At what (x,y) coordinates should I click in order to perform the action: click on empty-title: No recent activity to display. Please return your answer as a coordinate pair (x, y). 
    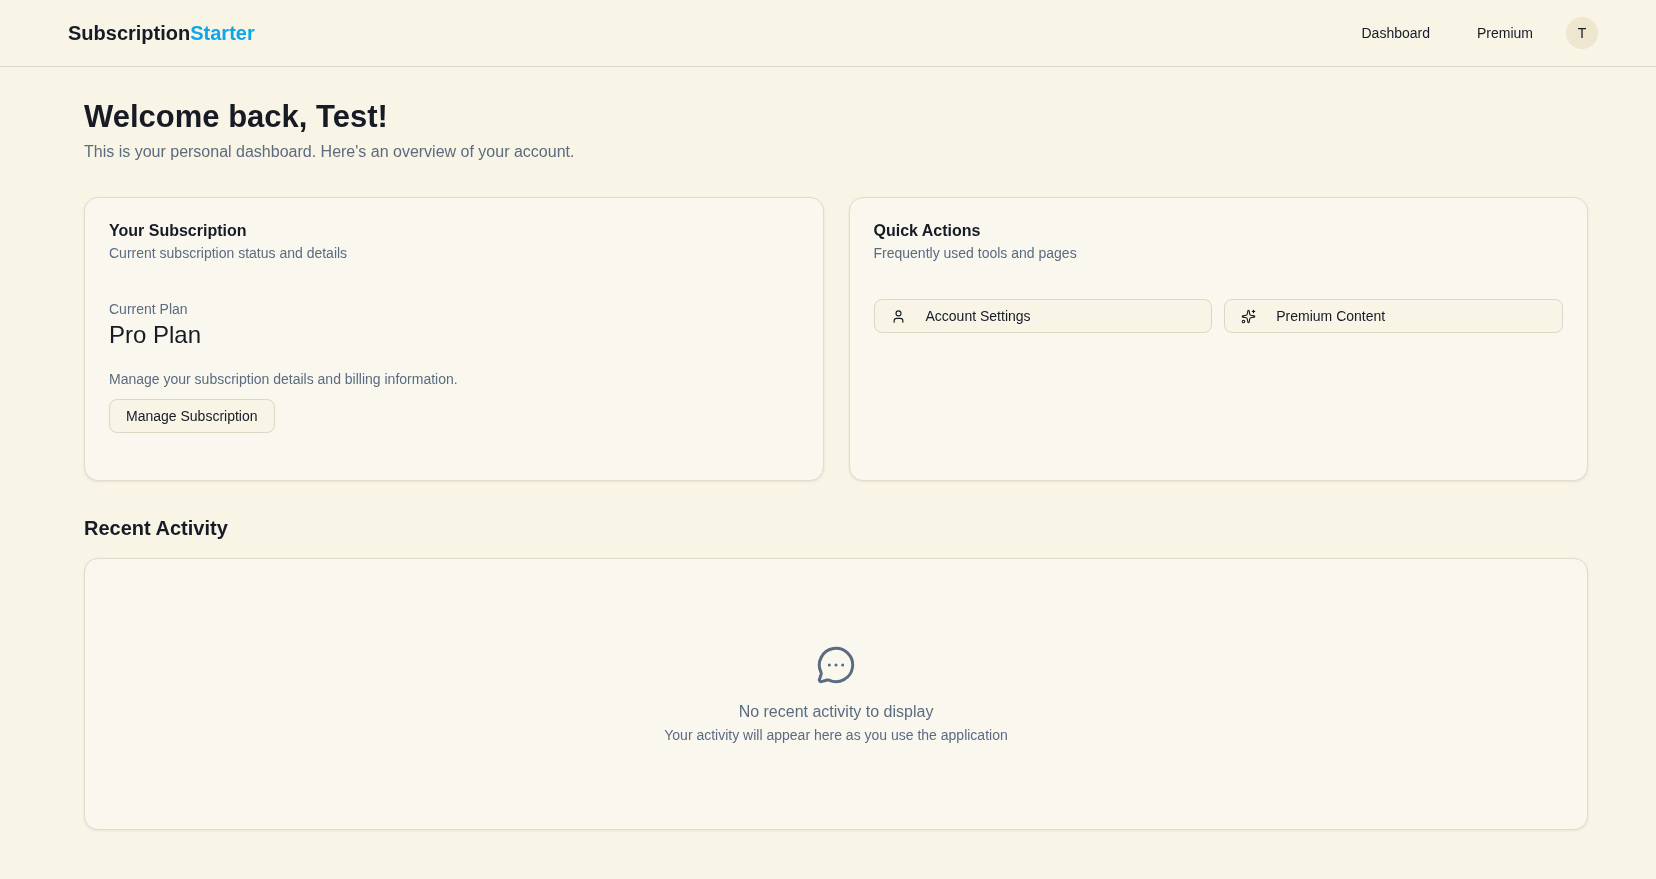
    Looking at the image, I should click on (836, 712).